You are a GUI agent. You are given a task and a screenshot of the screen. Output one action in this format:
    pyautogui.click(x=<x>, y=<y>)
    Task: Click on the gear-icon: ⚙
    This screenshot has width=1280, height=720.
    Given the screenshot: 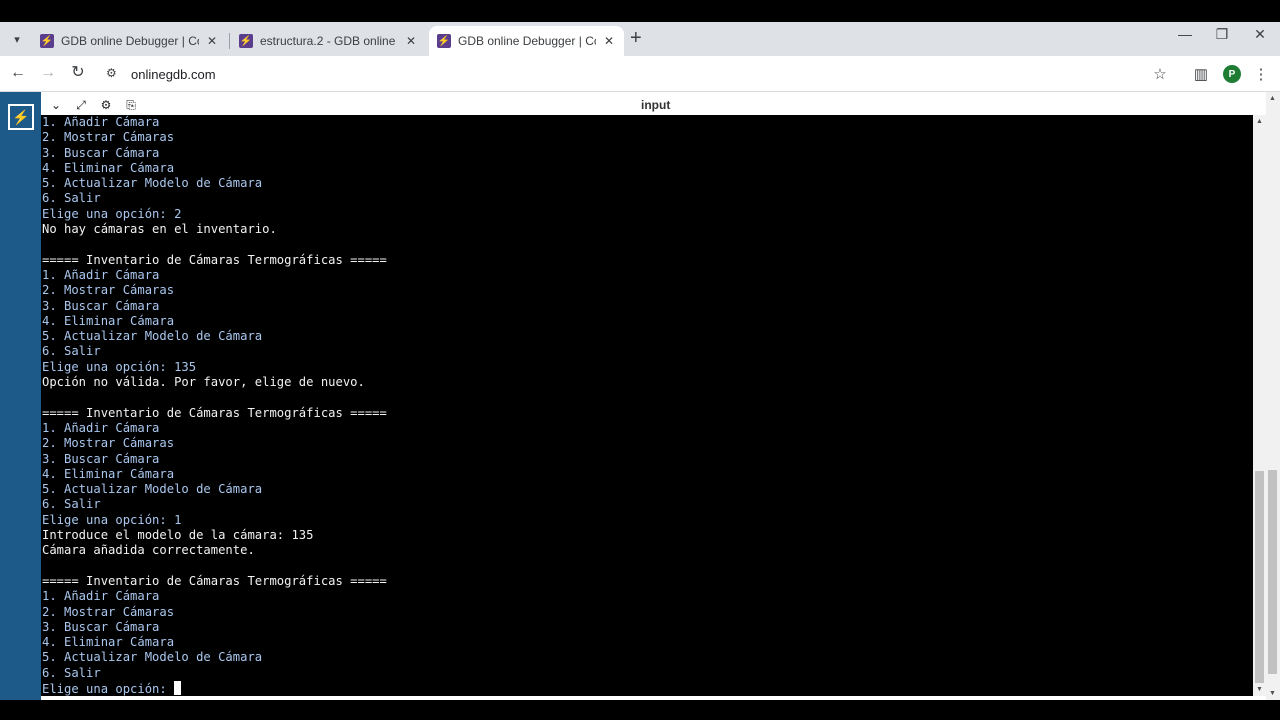 What is the action you would take?
    pyautogui.click(x=106, y=105)
    